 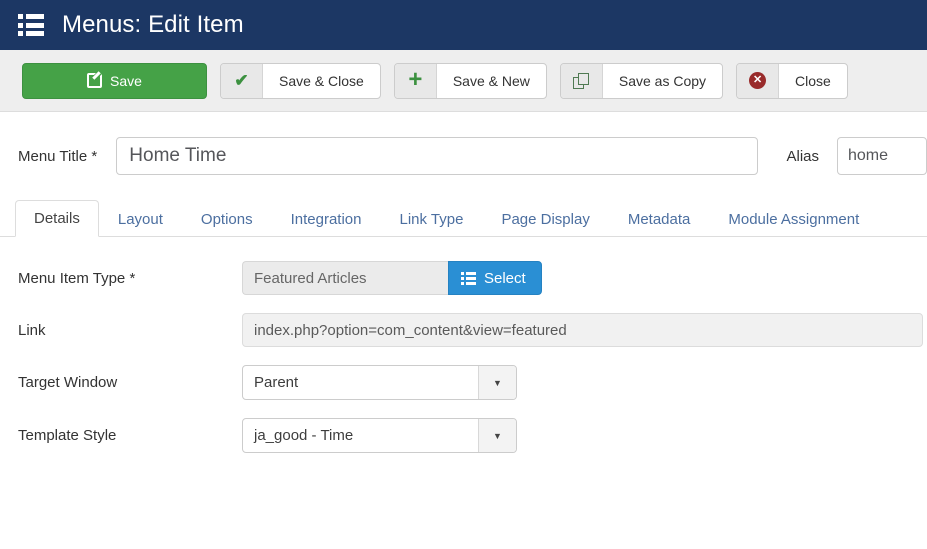 What do you see at coordinates (95, 80) in the screenshot?
I see `pencil-square-icon` at bounding box center [95, 80].